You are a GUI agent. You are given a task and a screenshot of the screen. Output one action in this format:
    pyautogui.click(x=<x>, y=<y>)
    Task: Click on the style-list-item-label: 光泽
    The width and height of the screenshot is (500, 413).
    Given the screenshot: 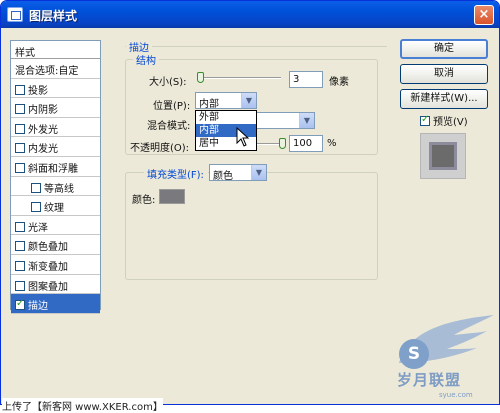 What is the action you would take?
    pyautogui.click(x=38, y=228)
    